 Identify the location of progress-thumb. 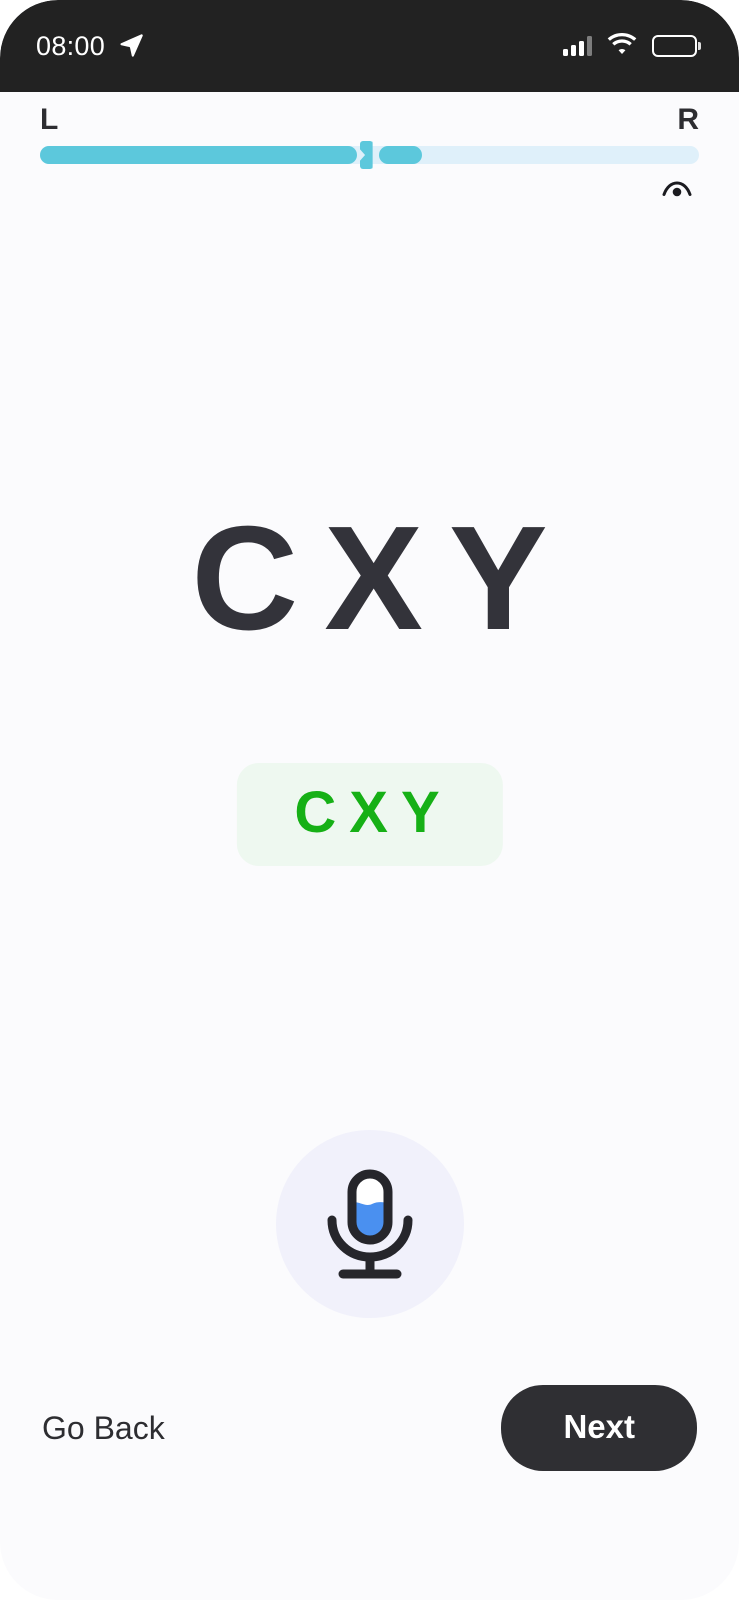
(366, 155).